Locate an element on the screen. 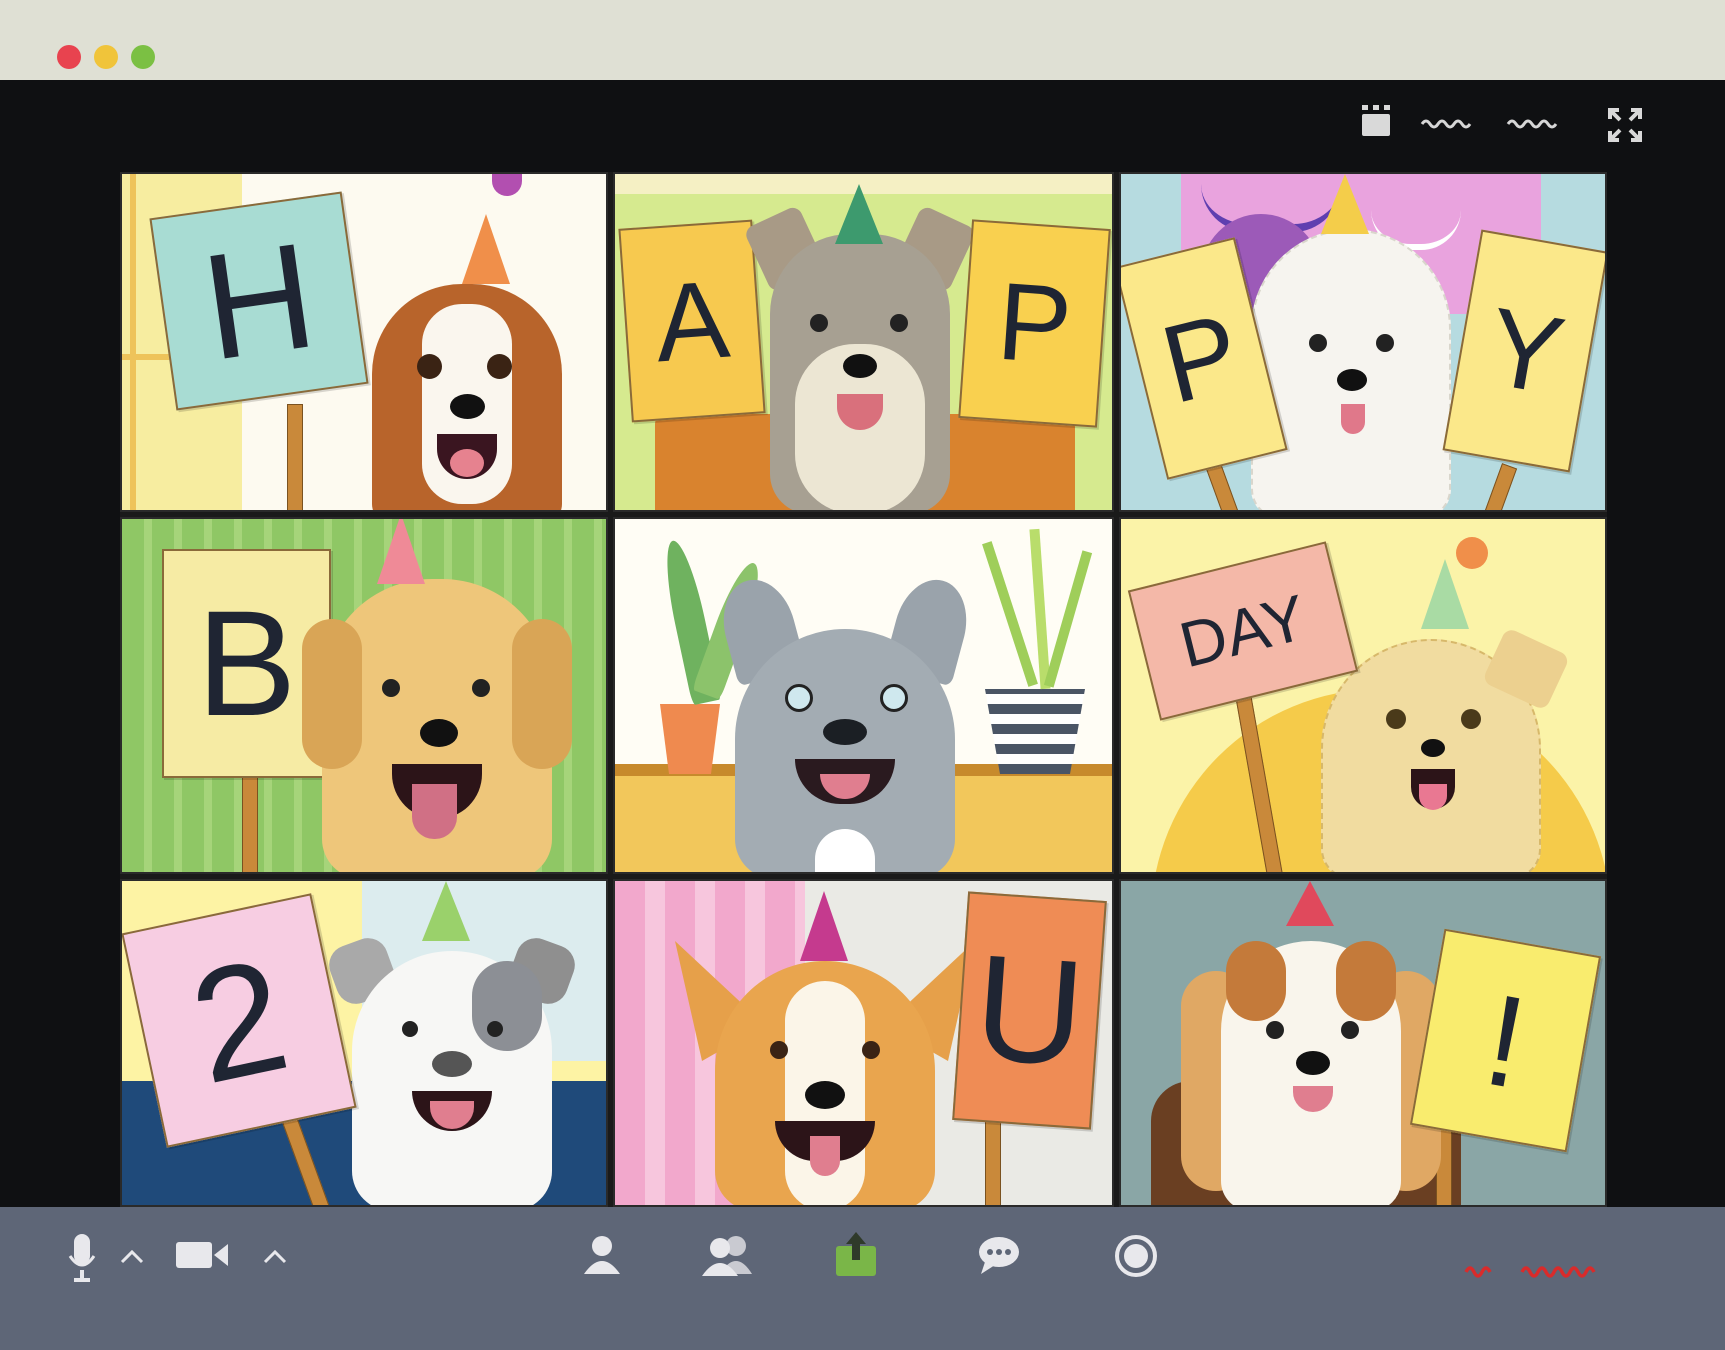  video-tile-pitbull: 2 is located at coordinates (364, 1043).